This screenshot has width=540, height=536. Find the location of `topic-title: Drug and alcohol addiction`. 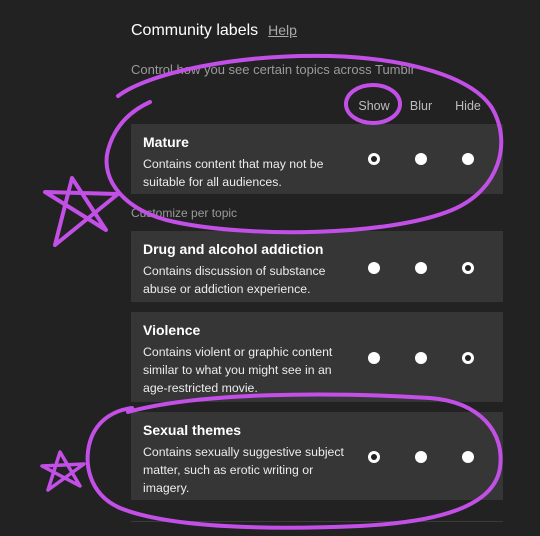

topic-title: Drug and alcohol addiction is located at coordinates (233, 249).